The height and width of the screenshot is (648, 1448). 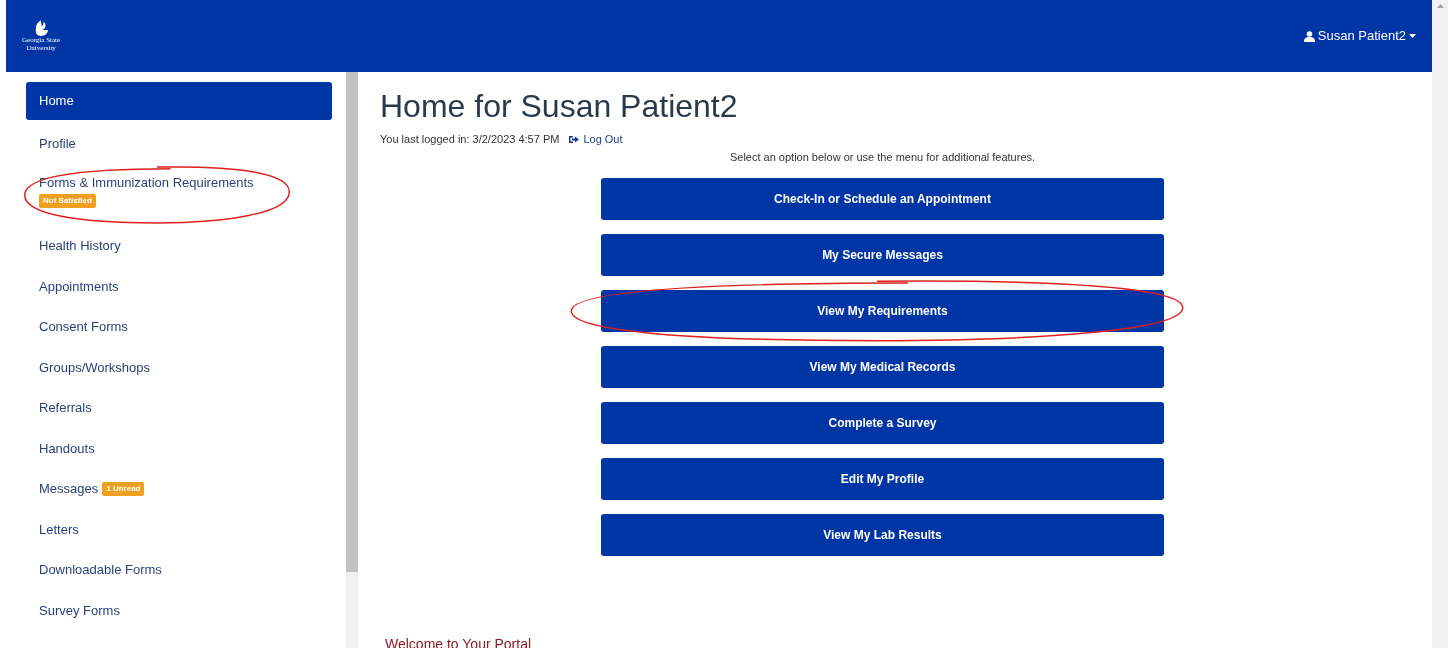 I want to click on user-menu: Susan Patient2, so click(x=1359, y=36).